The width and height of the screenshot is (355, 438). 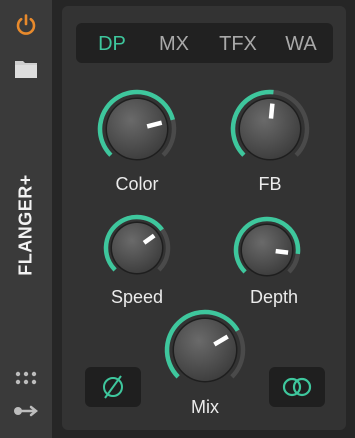 I want to click on knob-mix, so click(x=205, y=346).